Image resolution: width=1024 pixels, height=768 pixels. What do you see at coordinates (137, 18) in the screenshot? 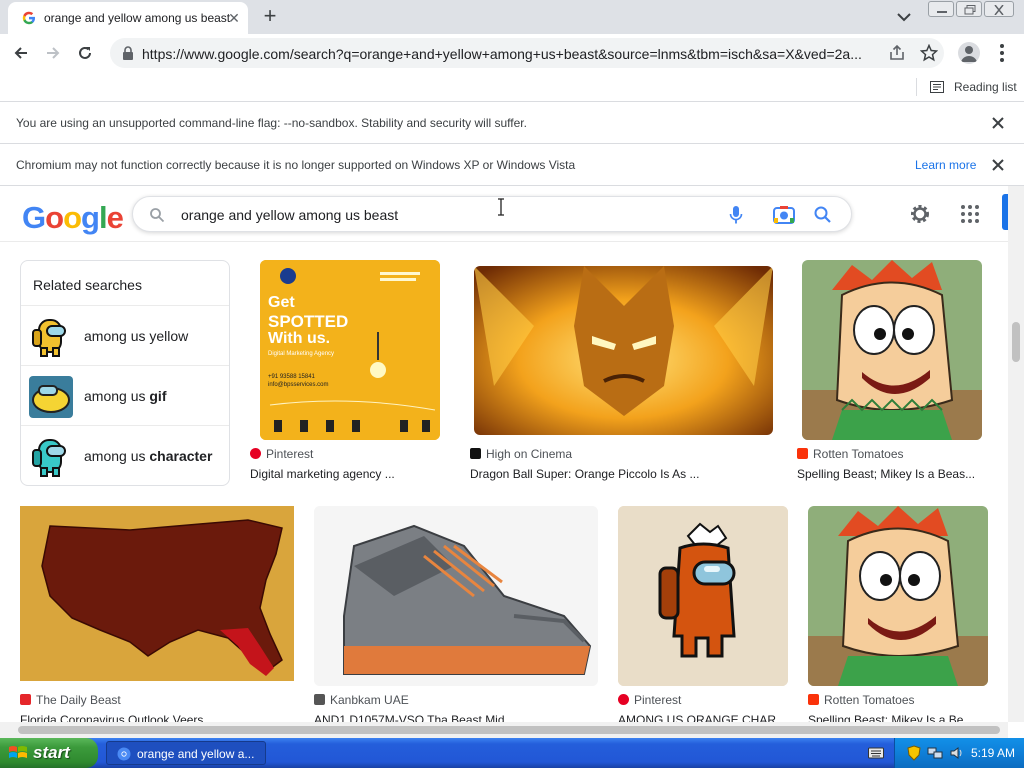
I see `tab-title: orange and yellow among us beast` at bounding box center [137, 18].